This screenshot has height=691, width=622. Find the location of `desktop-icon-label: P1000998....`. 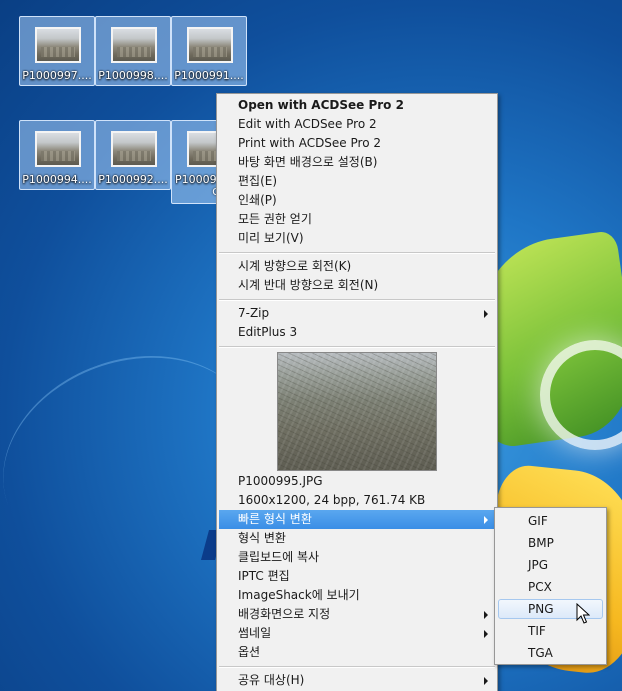

desktop-icon-label: P1000998.... is located at coordinates (133, 75).